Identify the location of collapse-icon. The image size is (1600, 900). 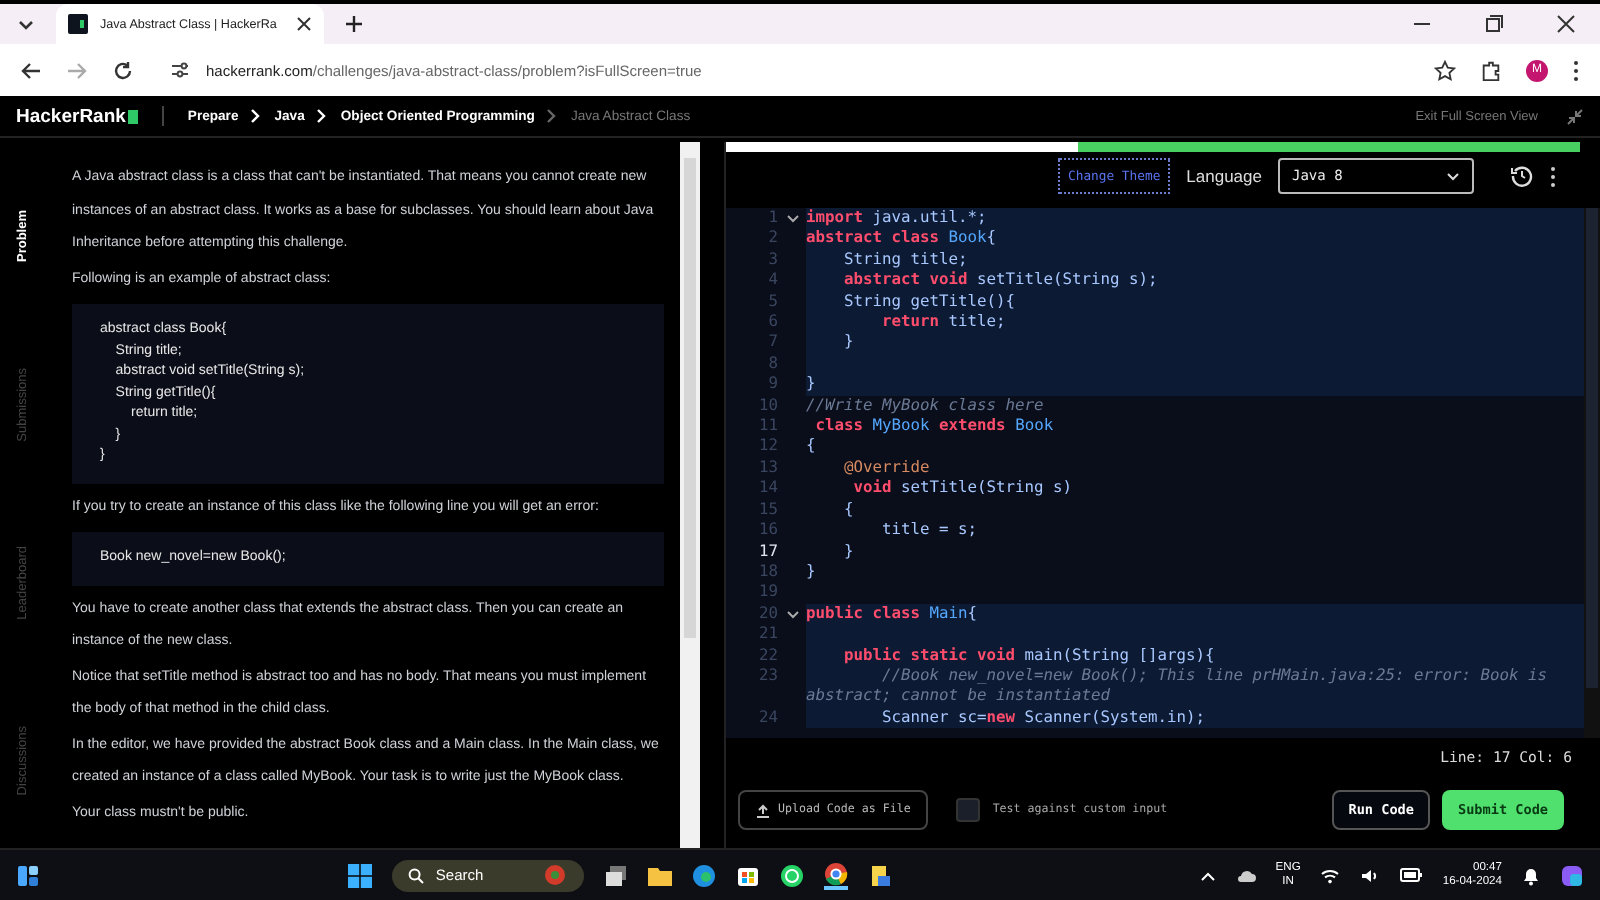
(1575, 116).